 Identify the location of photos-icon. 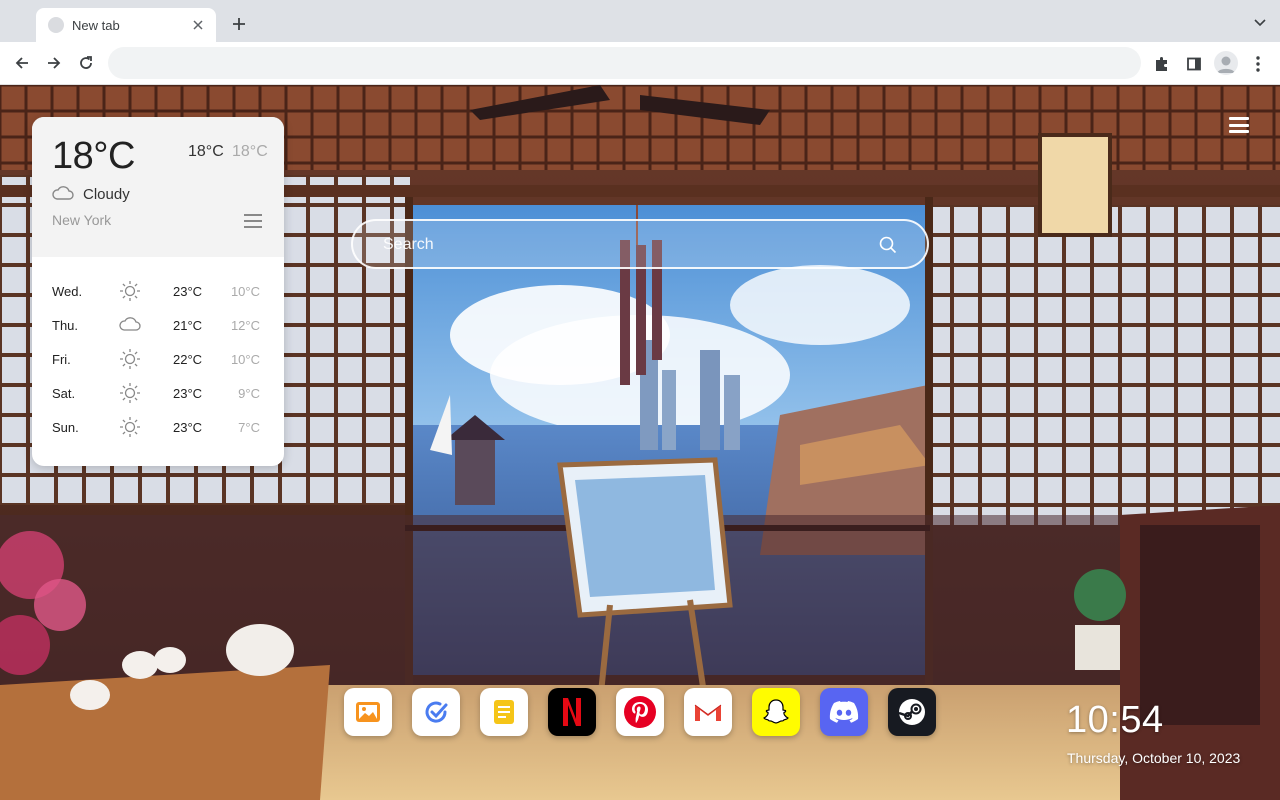
(368, 712).